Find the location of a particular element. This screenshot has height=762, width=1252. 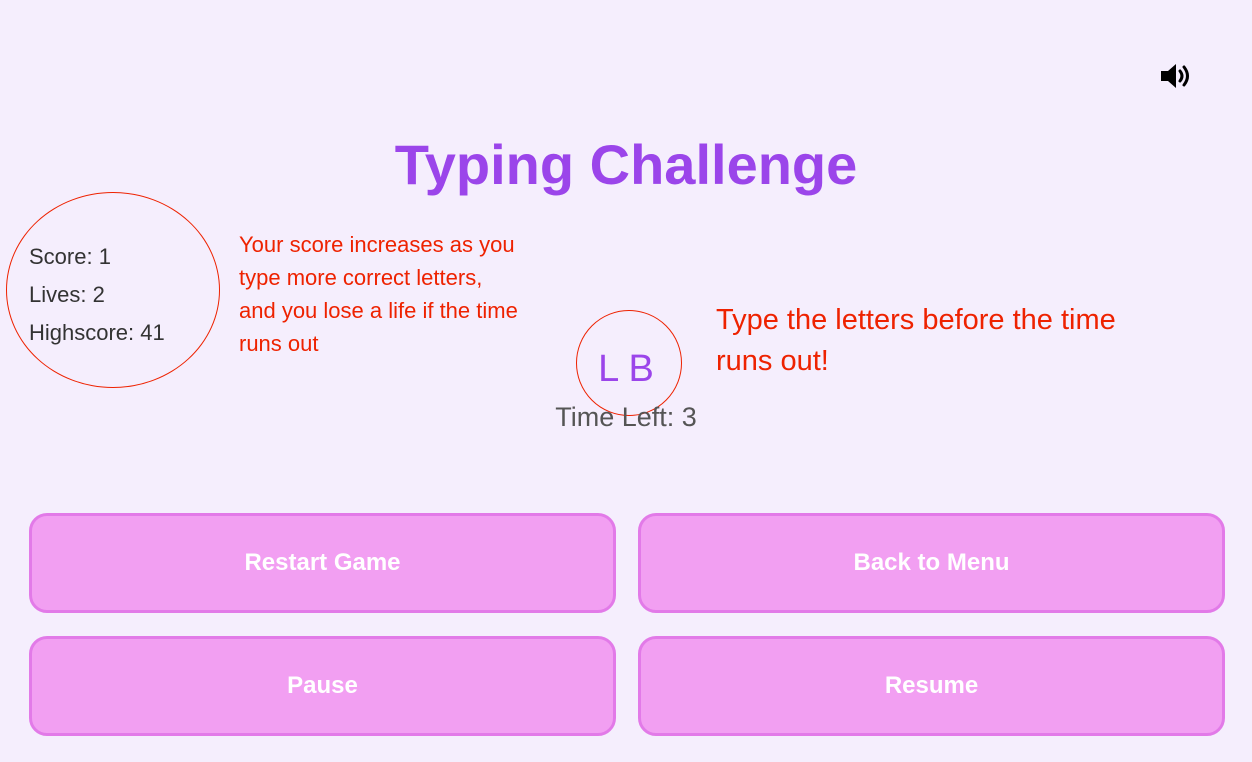

back-to-menu-button: Back to Menu is located at coordinates (931, 563).